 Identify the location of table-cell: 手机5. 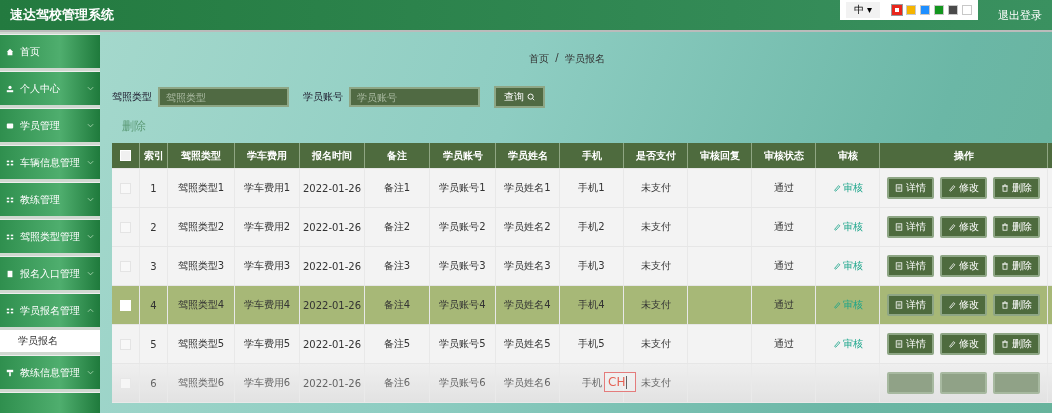
(591, 344).